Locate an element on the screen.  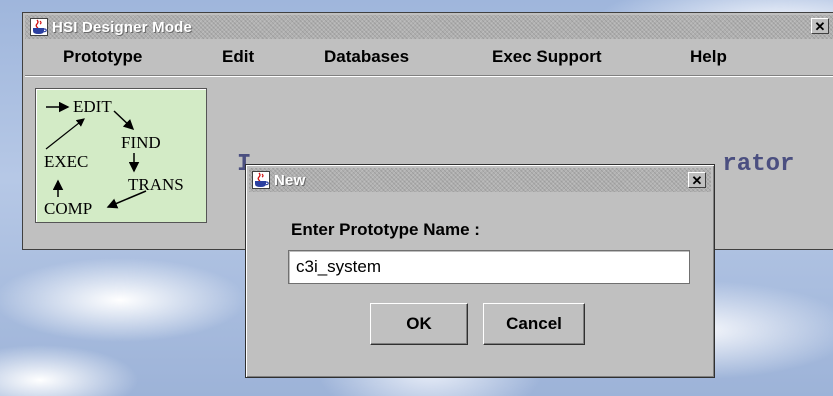
dialog-titlebar: New ✕ is located at coordinates (480, 180).